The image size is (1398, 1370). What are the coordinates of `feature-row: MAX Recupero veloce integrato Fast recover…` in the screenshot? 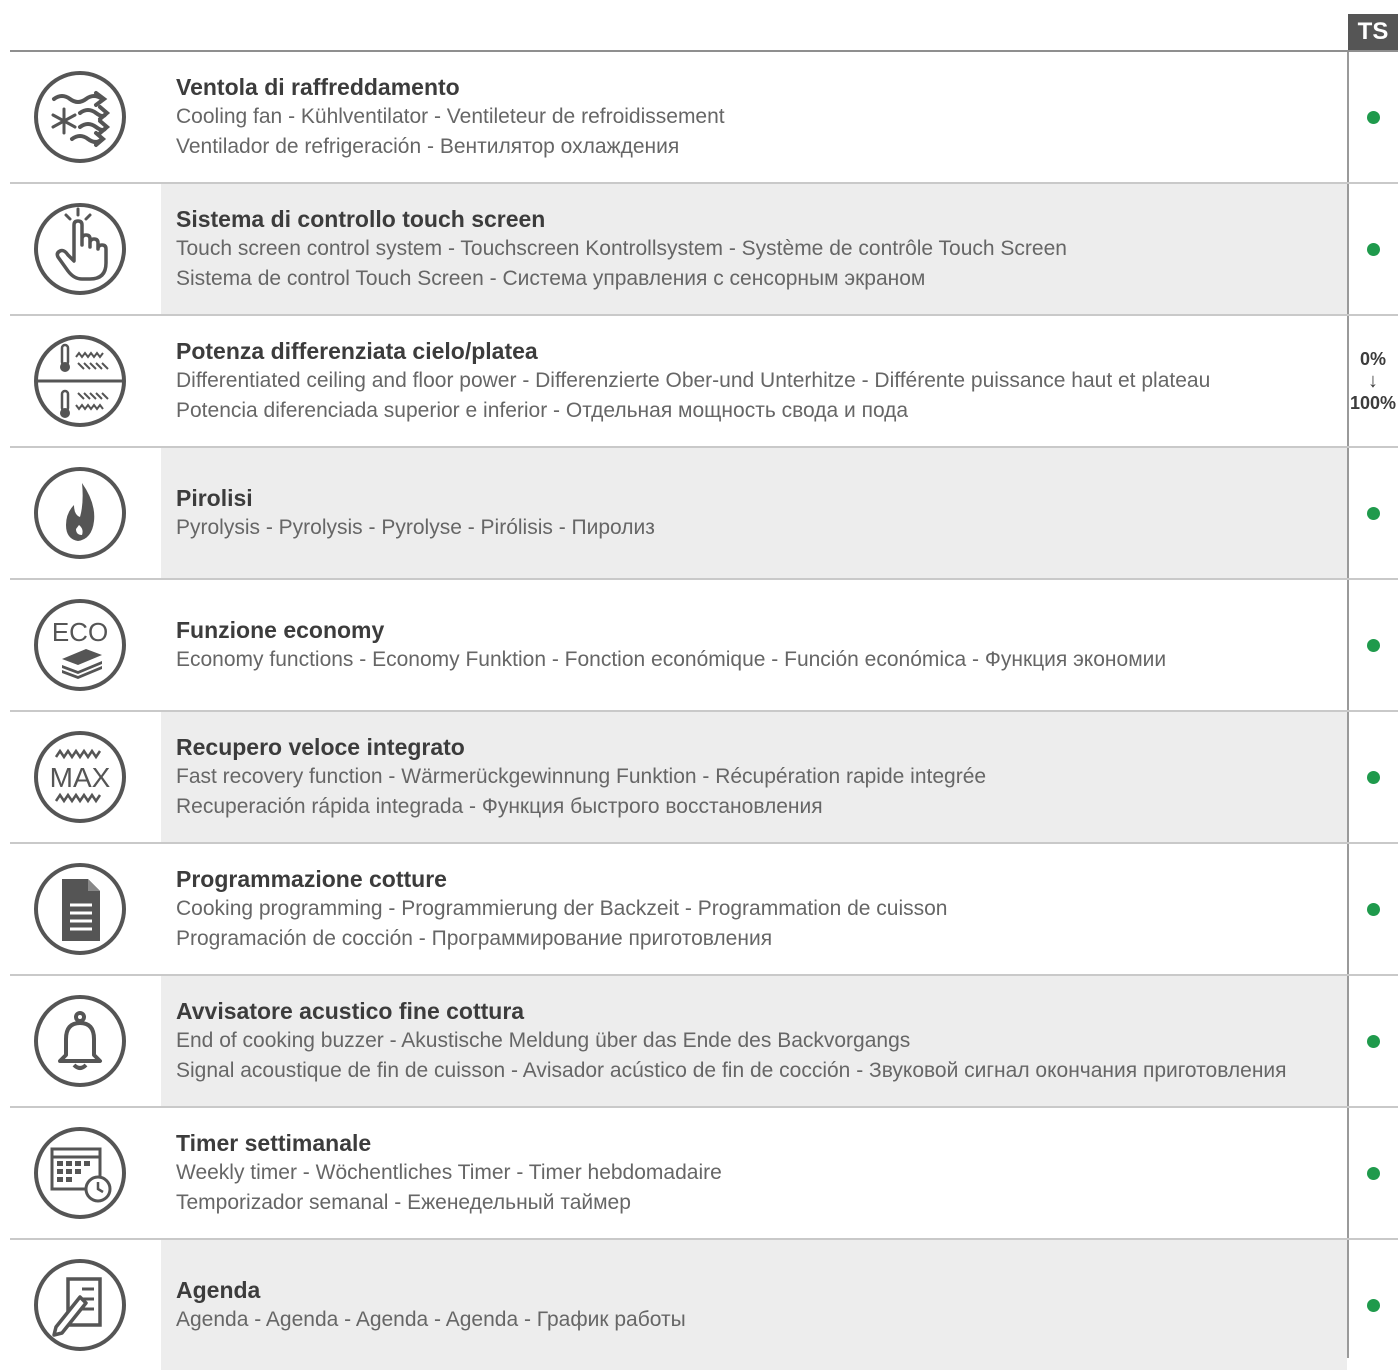 It's located at (704, 778).